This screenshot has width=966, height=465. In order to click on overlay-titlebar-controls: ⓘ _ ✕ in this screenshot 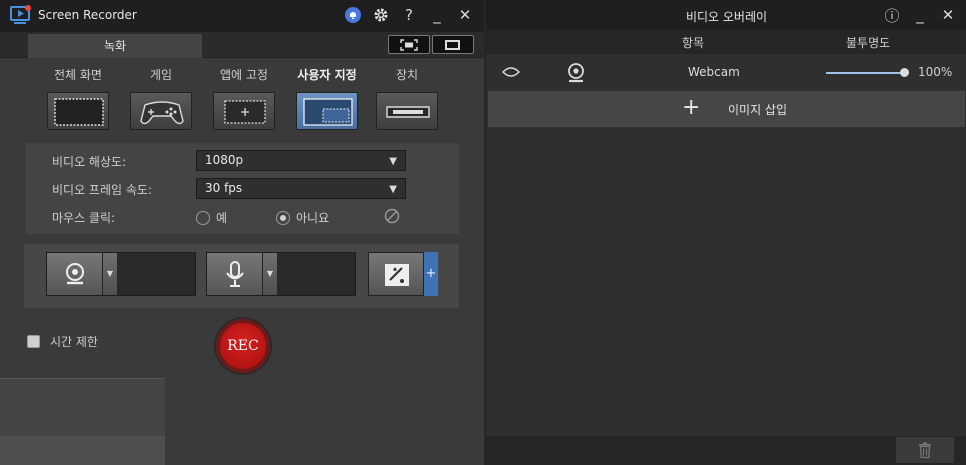, I will do `click(920, 15)`.